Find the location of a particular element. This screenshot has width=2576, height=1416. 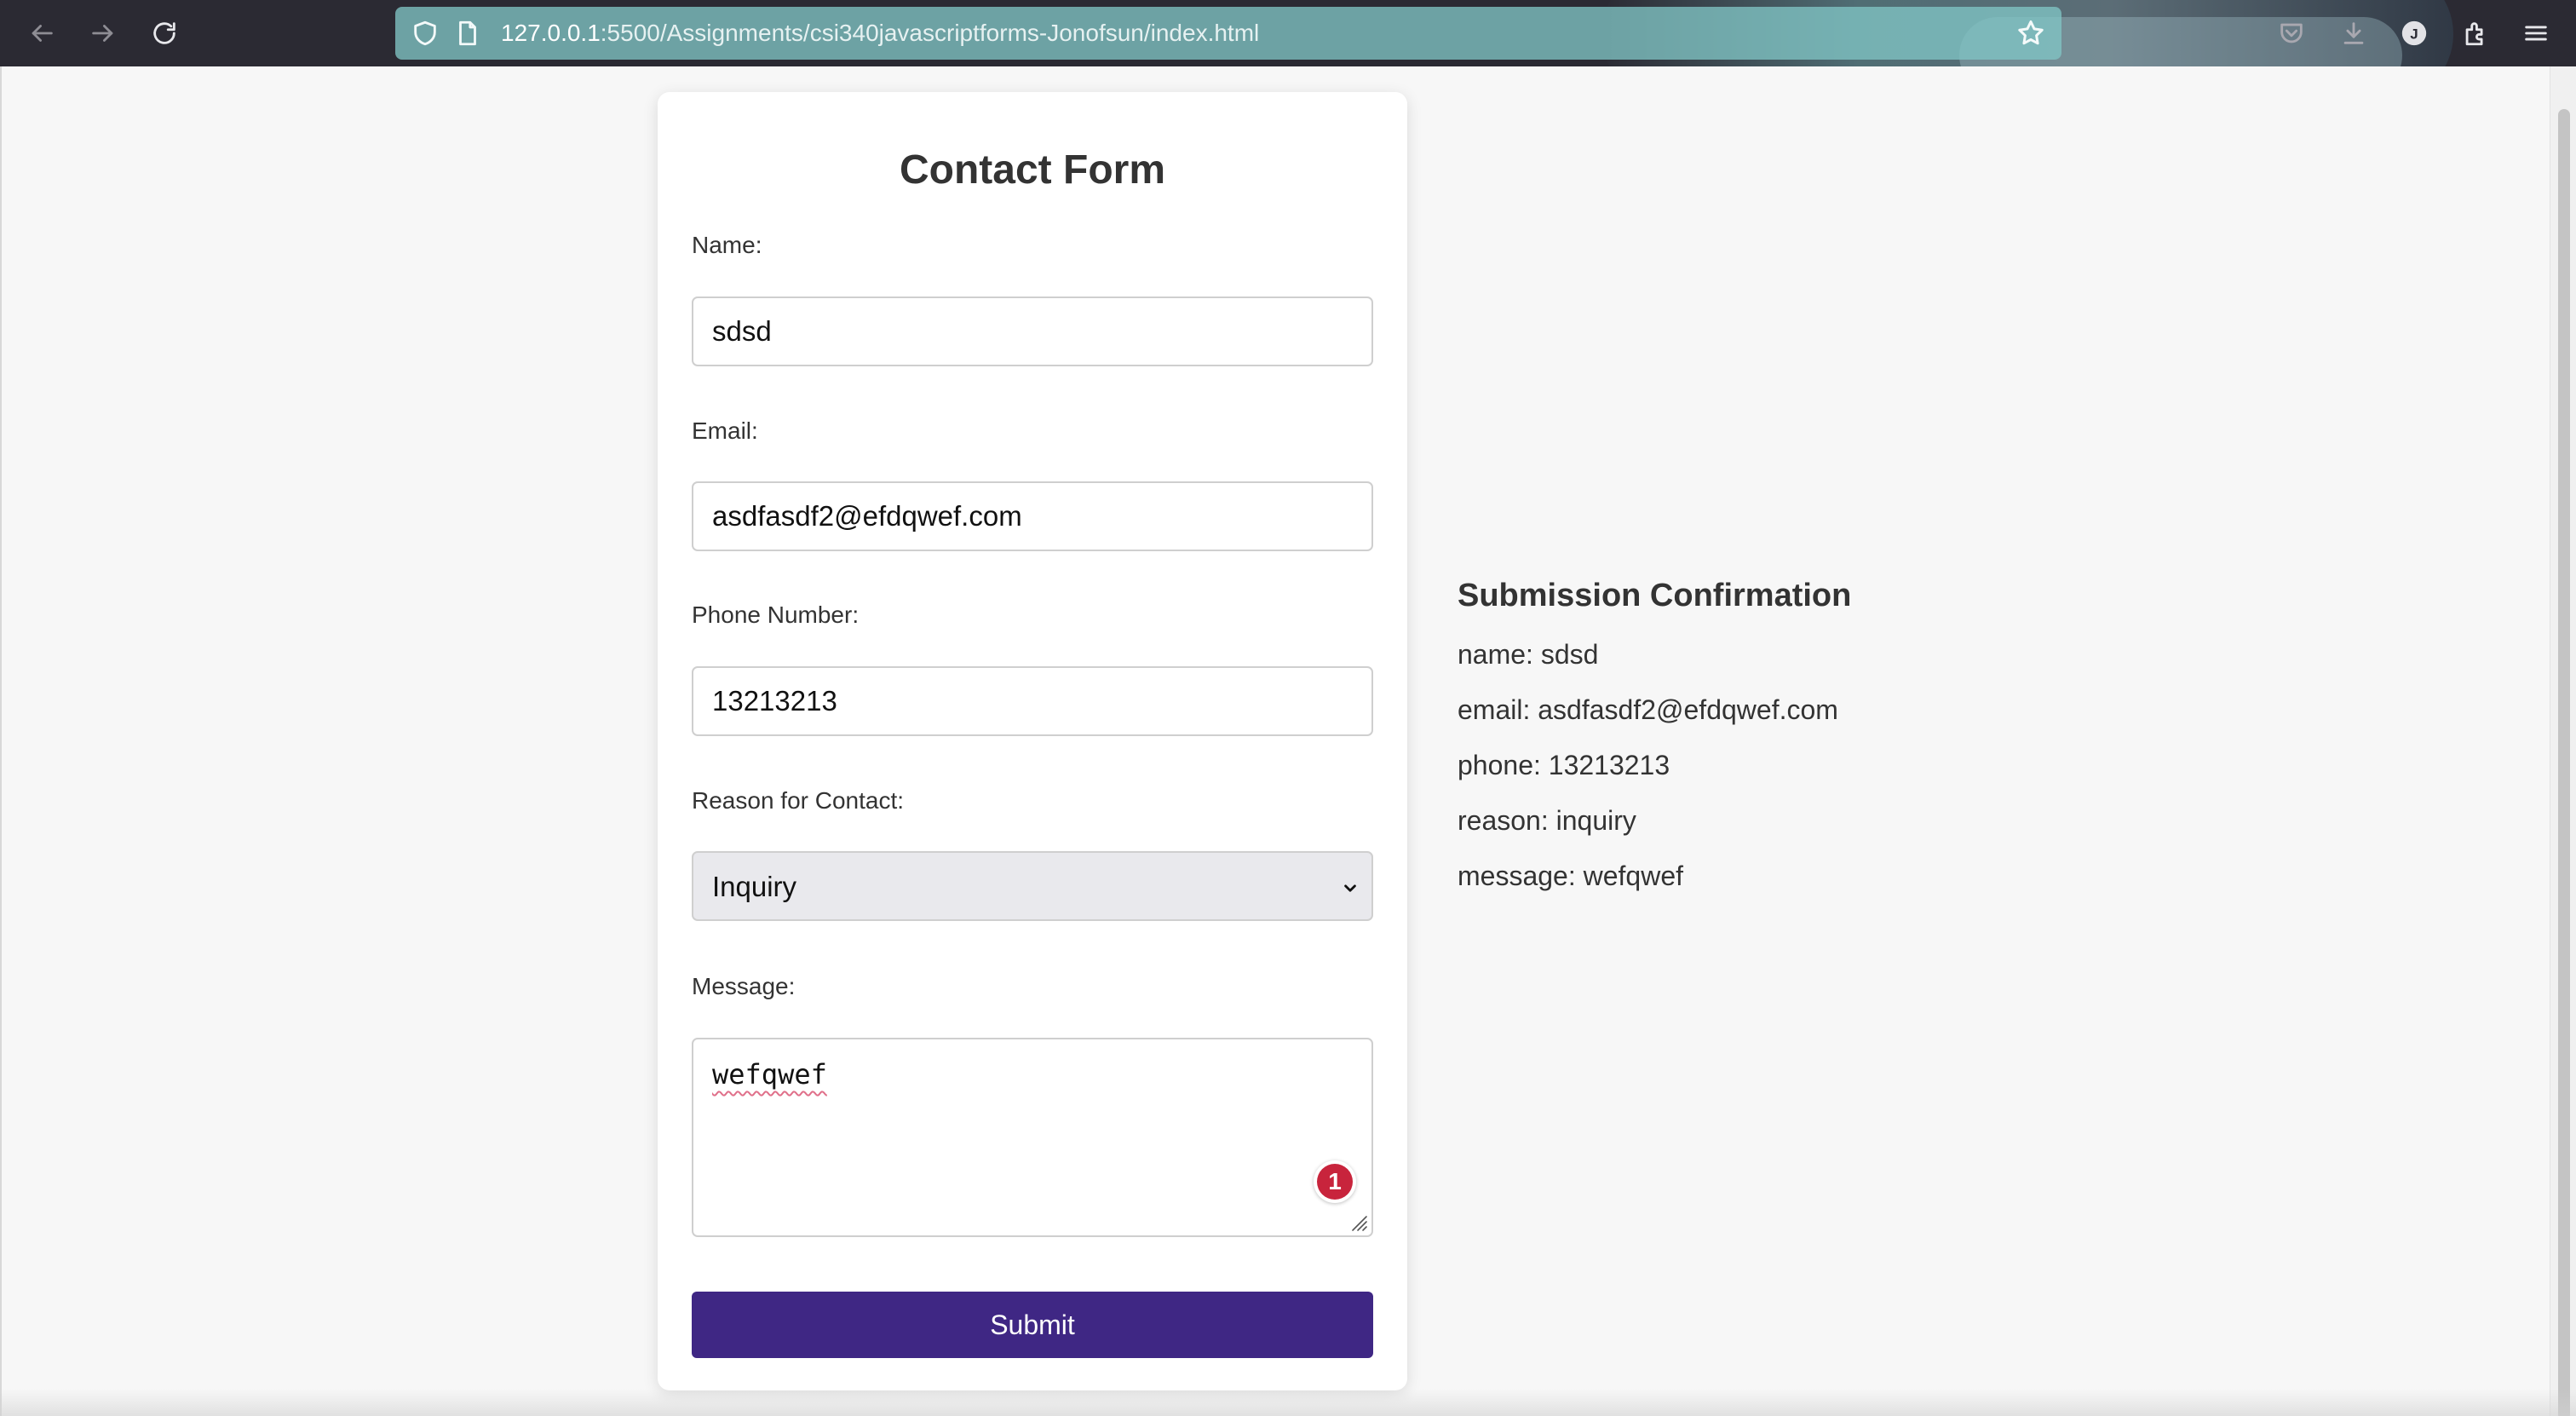

scrollbar-thumb is located at coordinates (2564, 762).